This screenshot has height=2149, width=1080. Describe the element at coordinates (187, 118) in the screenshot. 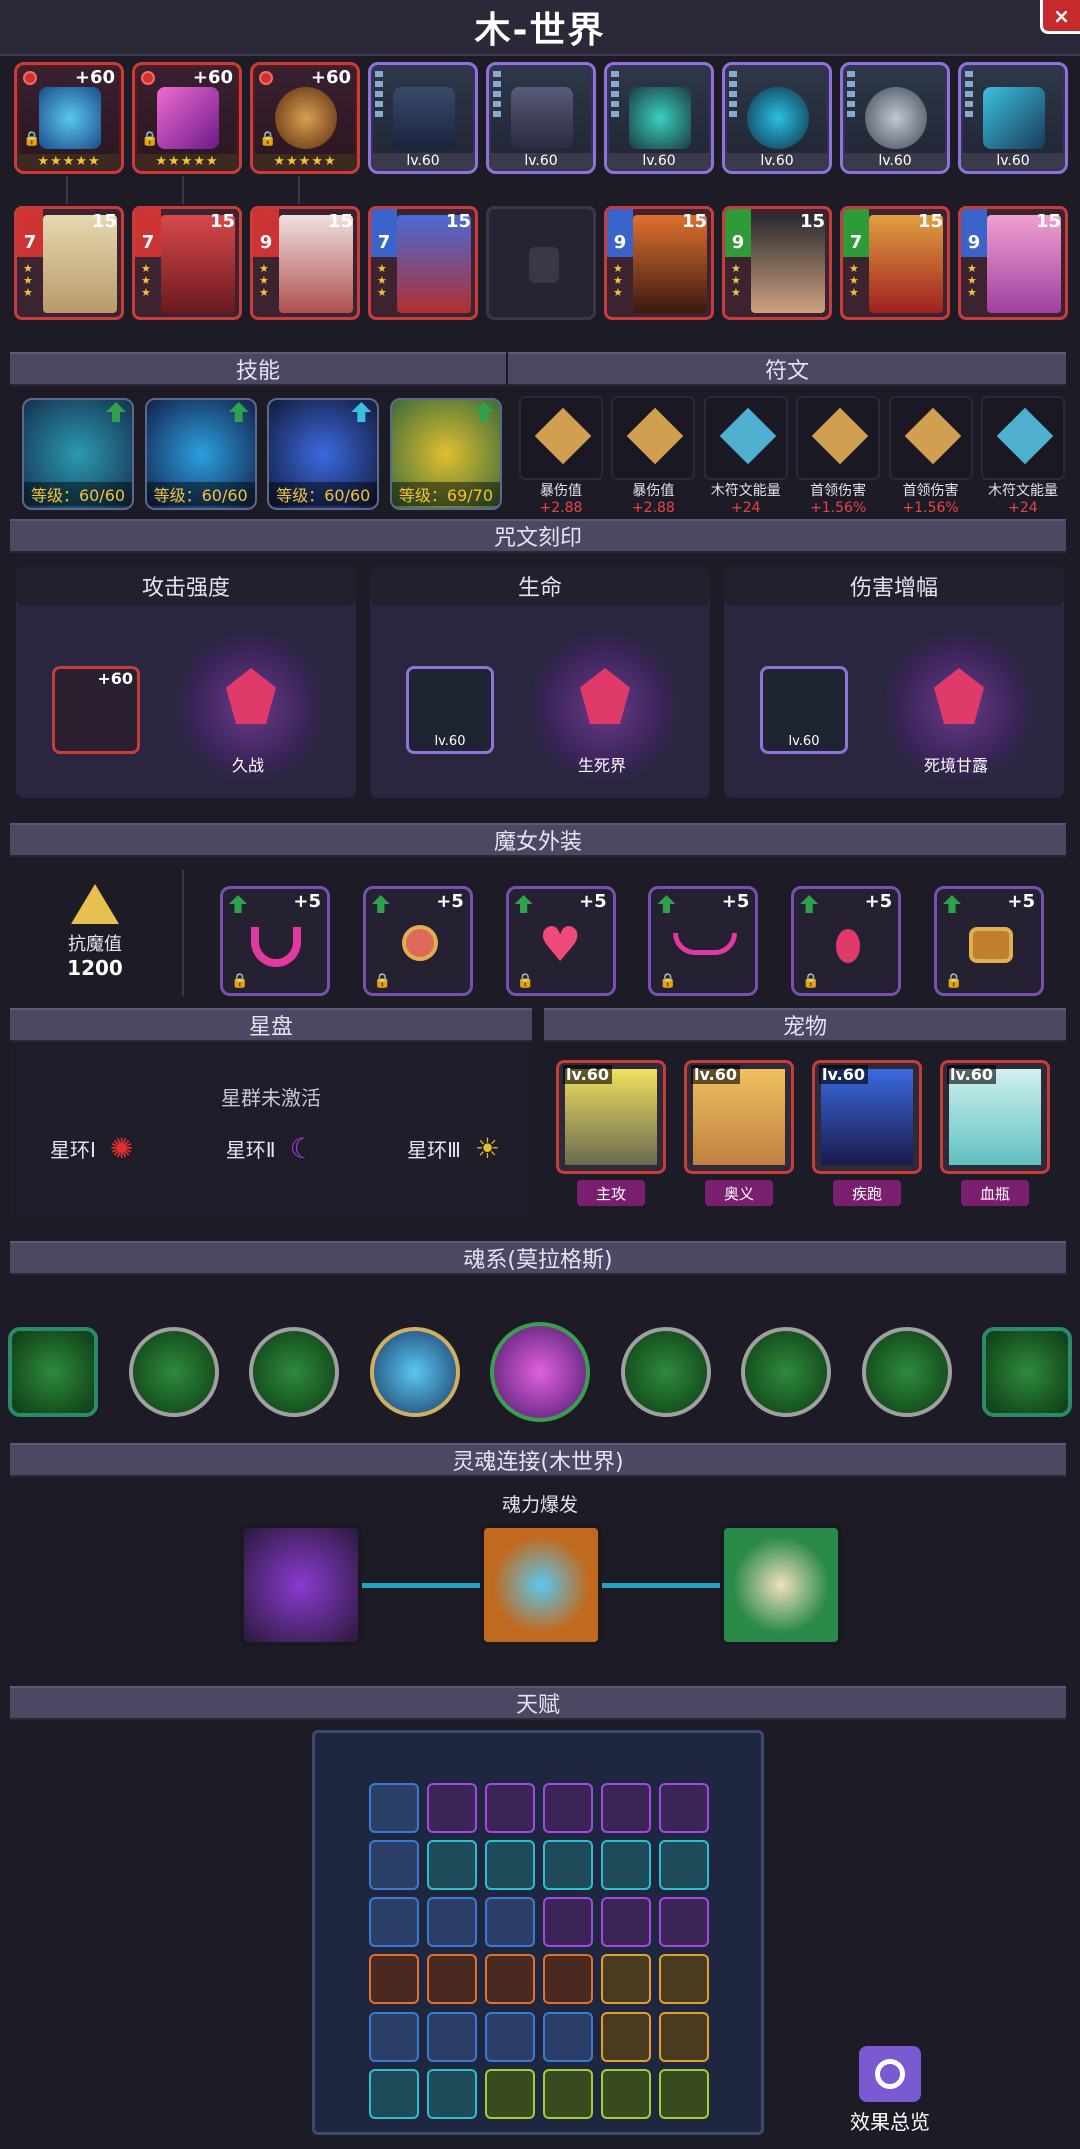

I see `gear-slot-2: +60 🔒 ★★★★★` at that location.